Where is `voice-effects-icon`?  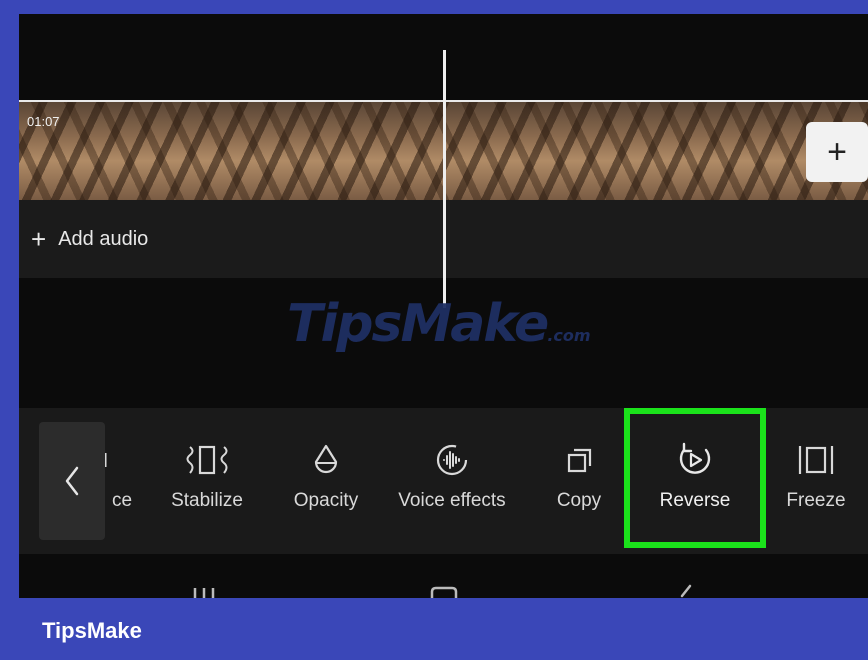 voice-effects-icon is located at coordinates (452, 460).